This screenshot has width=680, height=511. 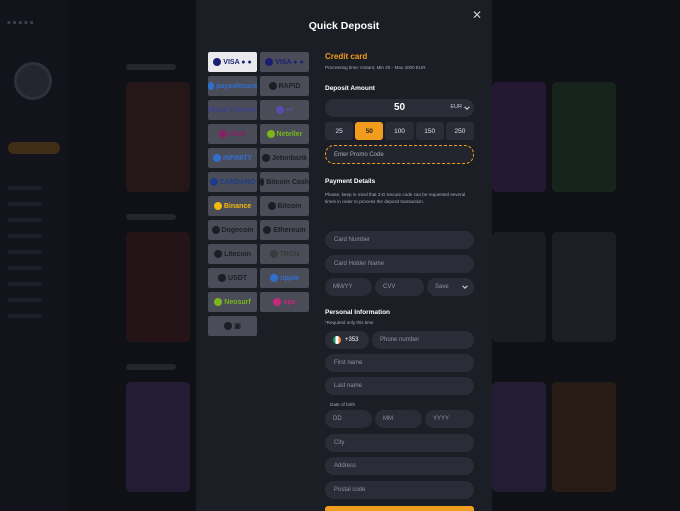 I want to click on dob-day-input: DD, so click(x=348, y=419).